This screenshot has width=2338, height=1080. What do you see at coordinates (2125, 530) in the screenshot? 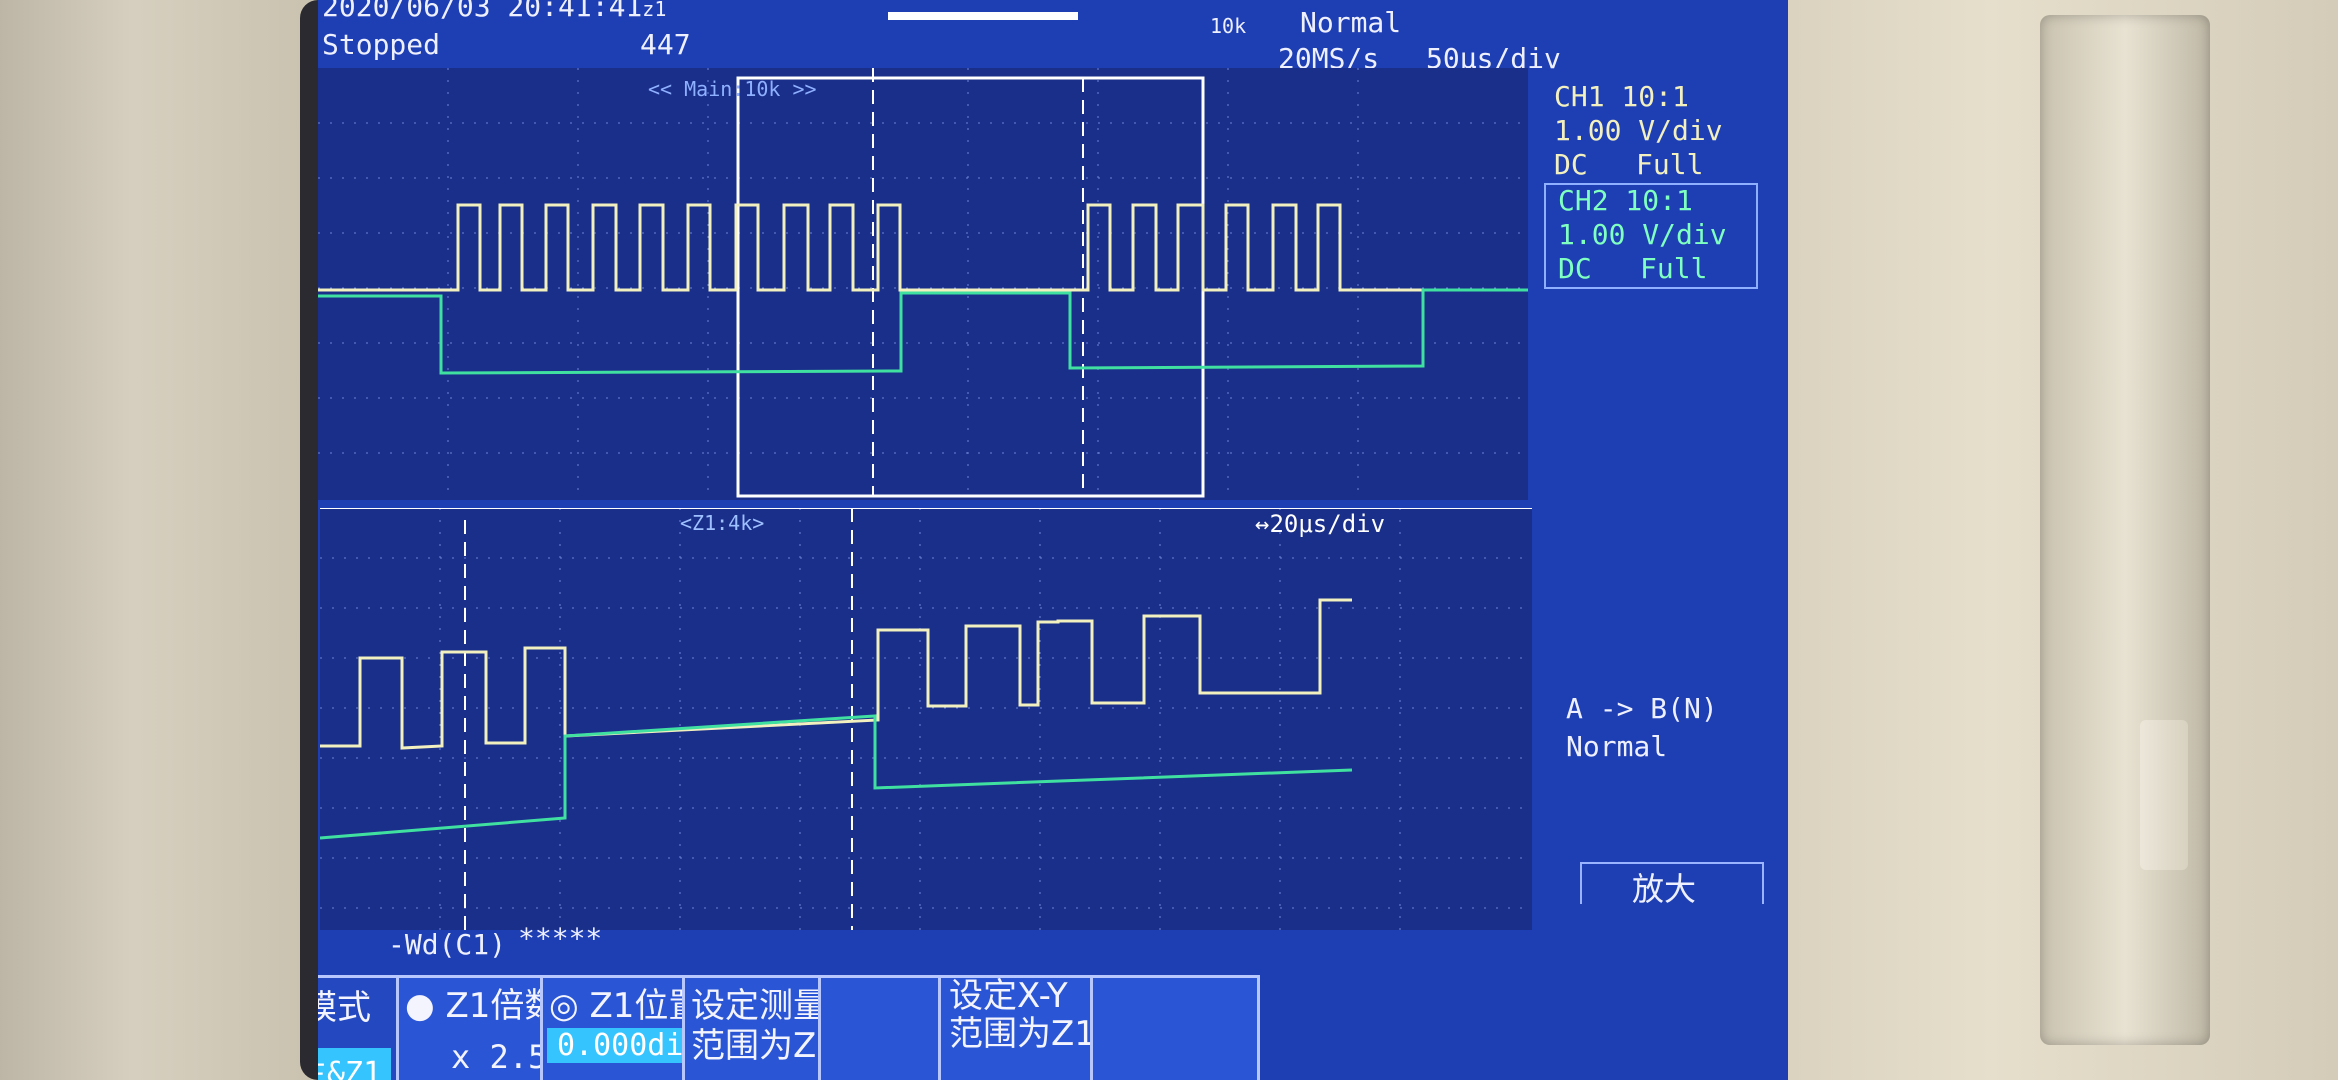
I see `floppy-drive-slot` at bounding box center [2125, 530].